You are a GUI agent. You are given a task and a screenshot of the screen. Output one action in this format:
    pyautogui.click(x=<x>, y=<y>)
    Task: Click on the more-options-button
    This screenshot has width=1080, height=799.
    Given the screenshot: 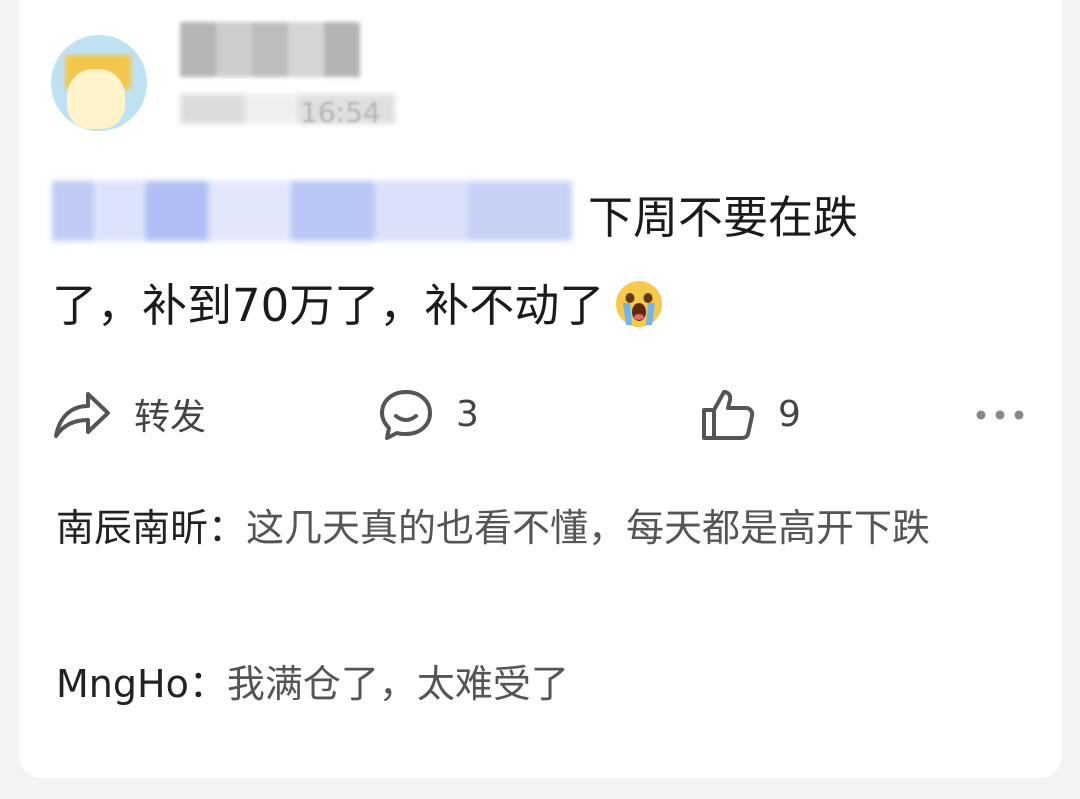 What is the action you would take?
    pyautogui.click(x=1000, y=415)
    